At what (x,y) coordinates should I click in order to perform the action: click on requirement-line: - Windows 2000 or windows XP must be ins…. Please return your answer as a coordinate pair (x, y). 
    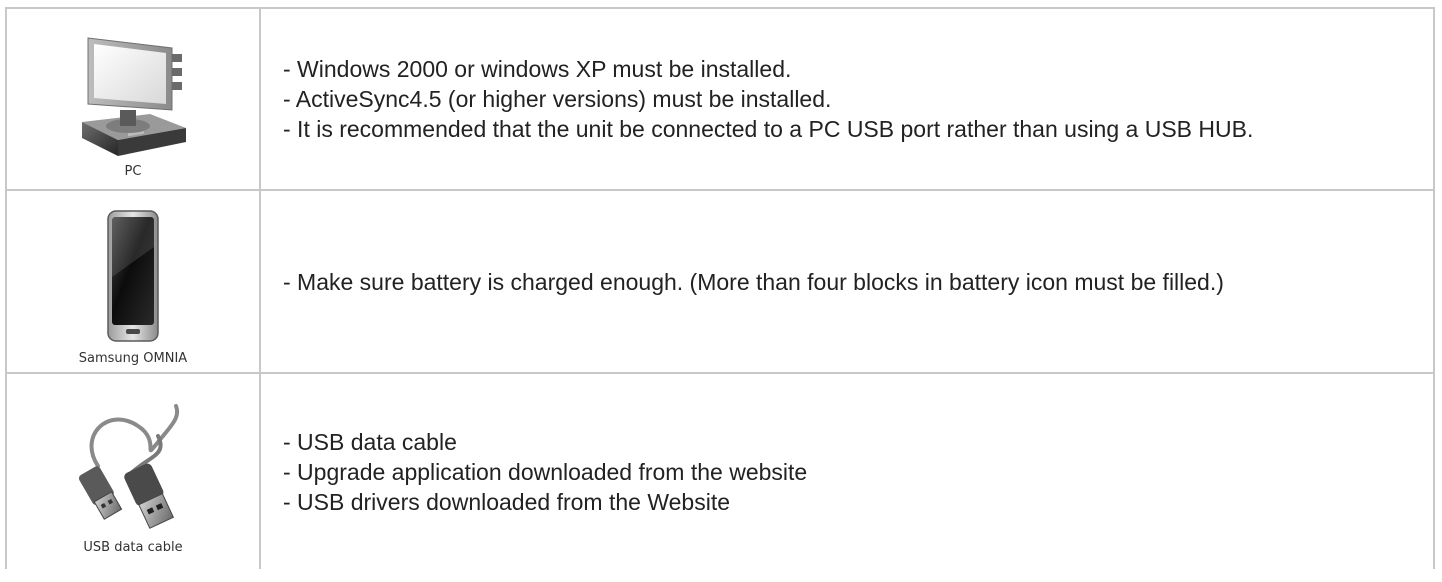
    Looking at the image, I should click on (537, 69).